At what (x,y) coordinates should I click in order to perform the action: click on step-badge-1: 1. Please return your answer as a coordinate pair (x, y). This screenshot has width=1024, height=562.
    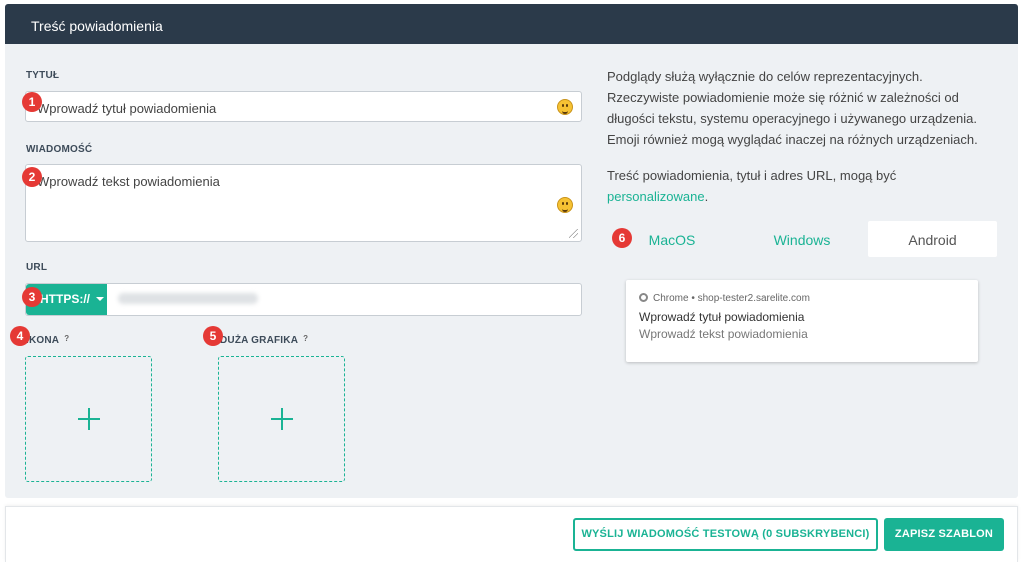
    Looking at the image, I should click on (32, 102).